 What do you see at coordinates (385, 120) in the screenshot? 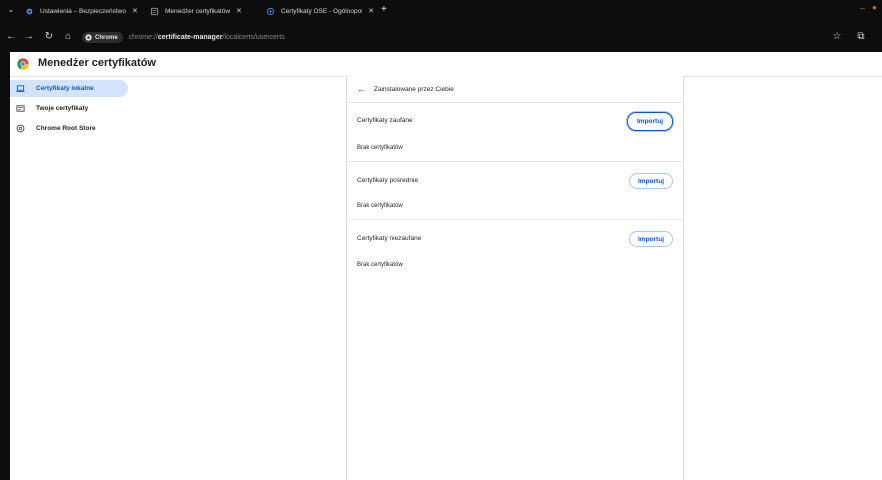
I see `section-title-trusted: Certyfikaty zaufane` at bounding box center [385, 120].